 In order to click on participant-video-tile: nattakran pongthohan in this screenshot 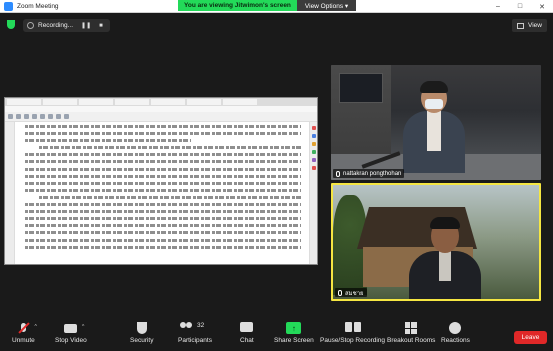, I will do `click(436, 122)`.